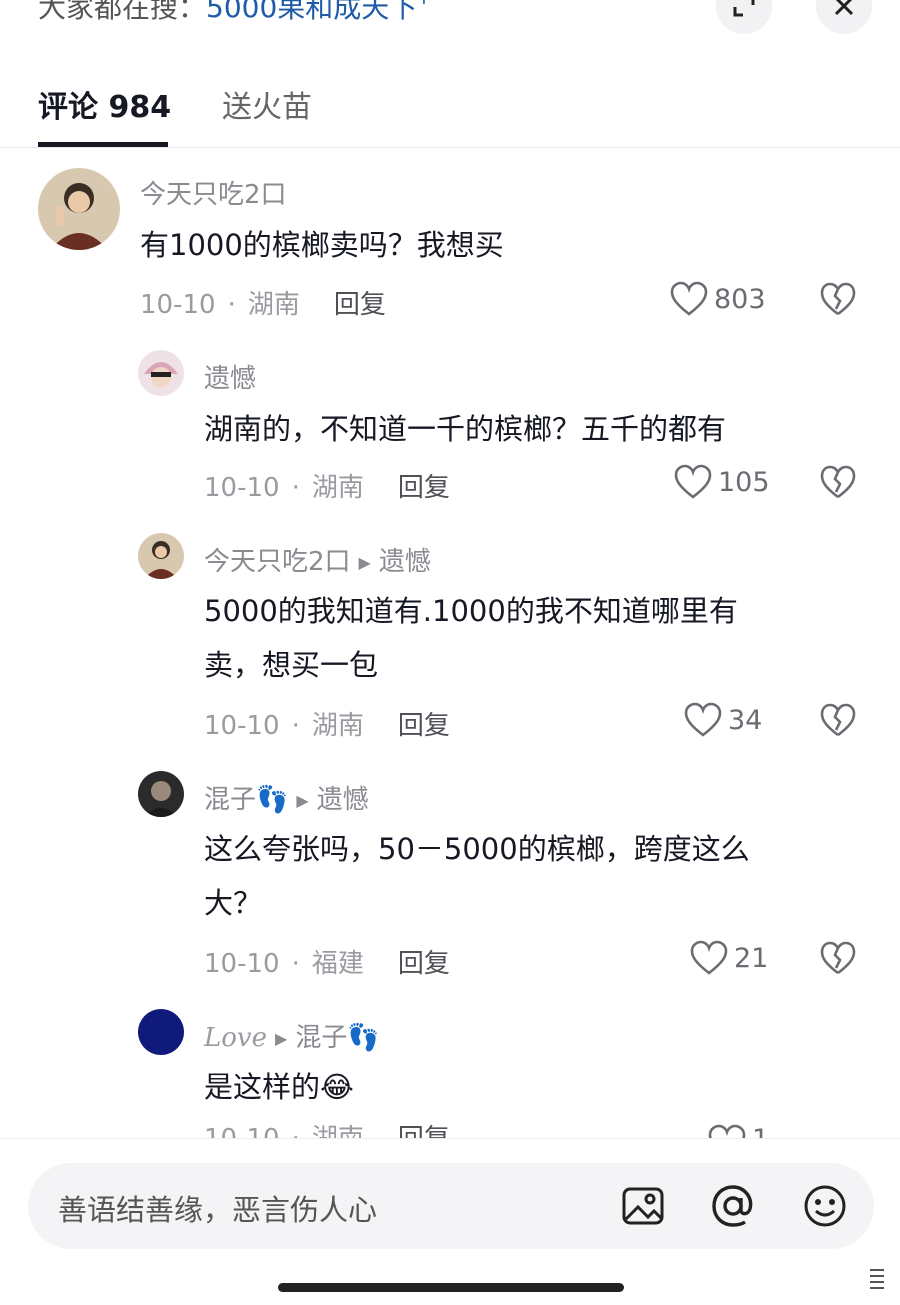 This screenshot has width=900, height=1305. Describe the element at coordinates (471, 638) in the screenshot. I see `comment-text: 5000的我知道有.1000的我不知道哪里有 卖，想买一包` at that location.